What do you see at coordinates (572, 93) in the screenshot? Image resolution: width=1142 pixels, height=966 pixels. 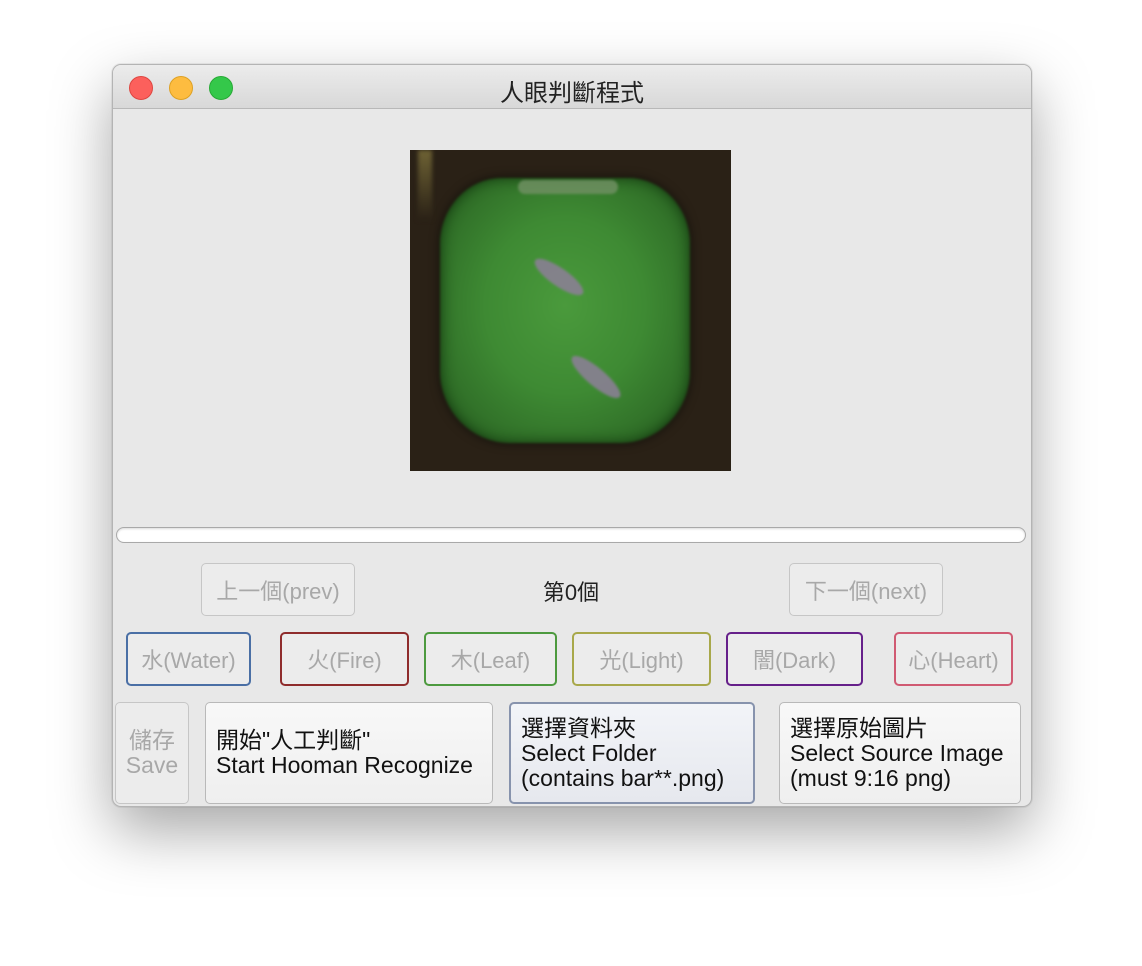 I see `window-title: 人眼判斷程式` at bounding box center [572, 93].